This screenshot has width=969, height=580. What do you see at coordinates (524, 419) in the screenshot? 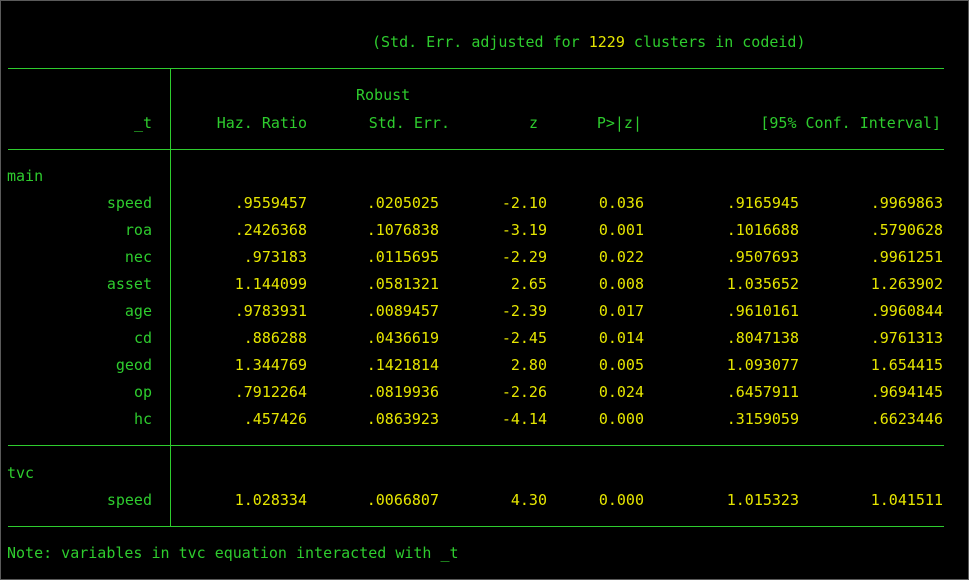
I see `z-cell: -4.14` at bounding box center [524, 419].